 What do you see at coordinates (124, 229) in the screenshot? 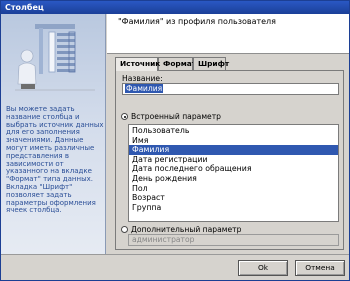
I see `extra-radio` at bounding box center [124, 229].